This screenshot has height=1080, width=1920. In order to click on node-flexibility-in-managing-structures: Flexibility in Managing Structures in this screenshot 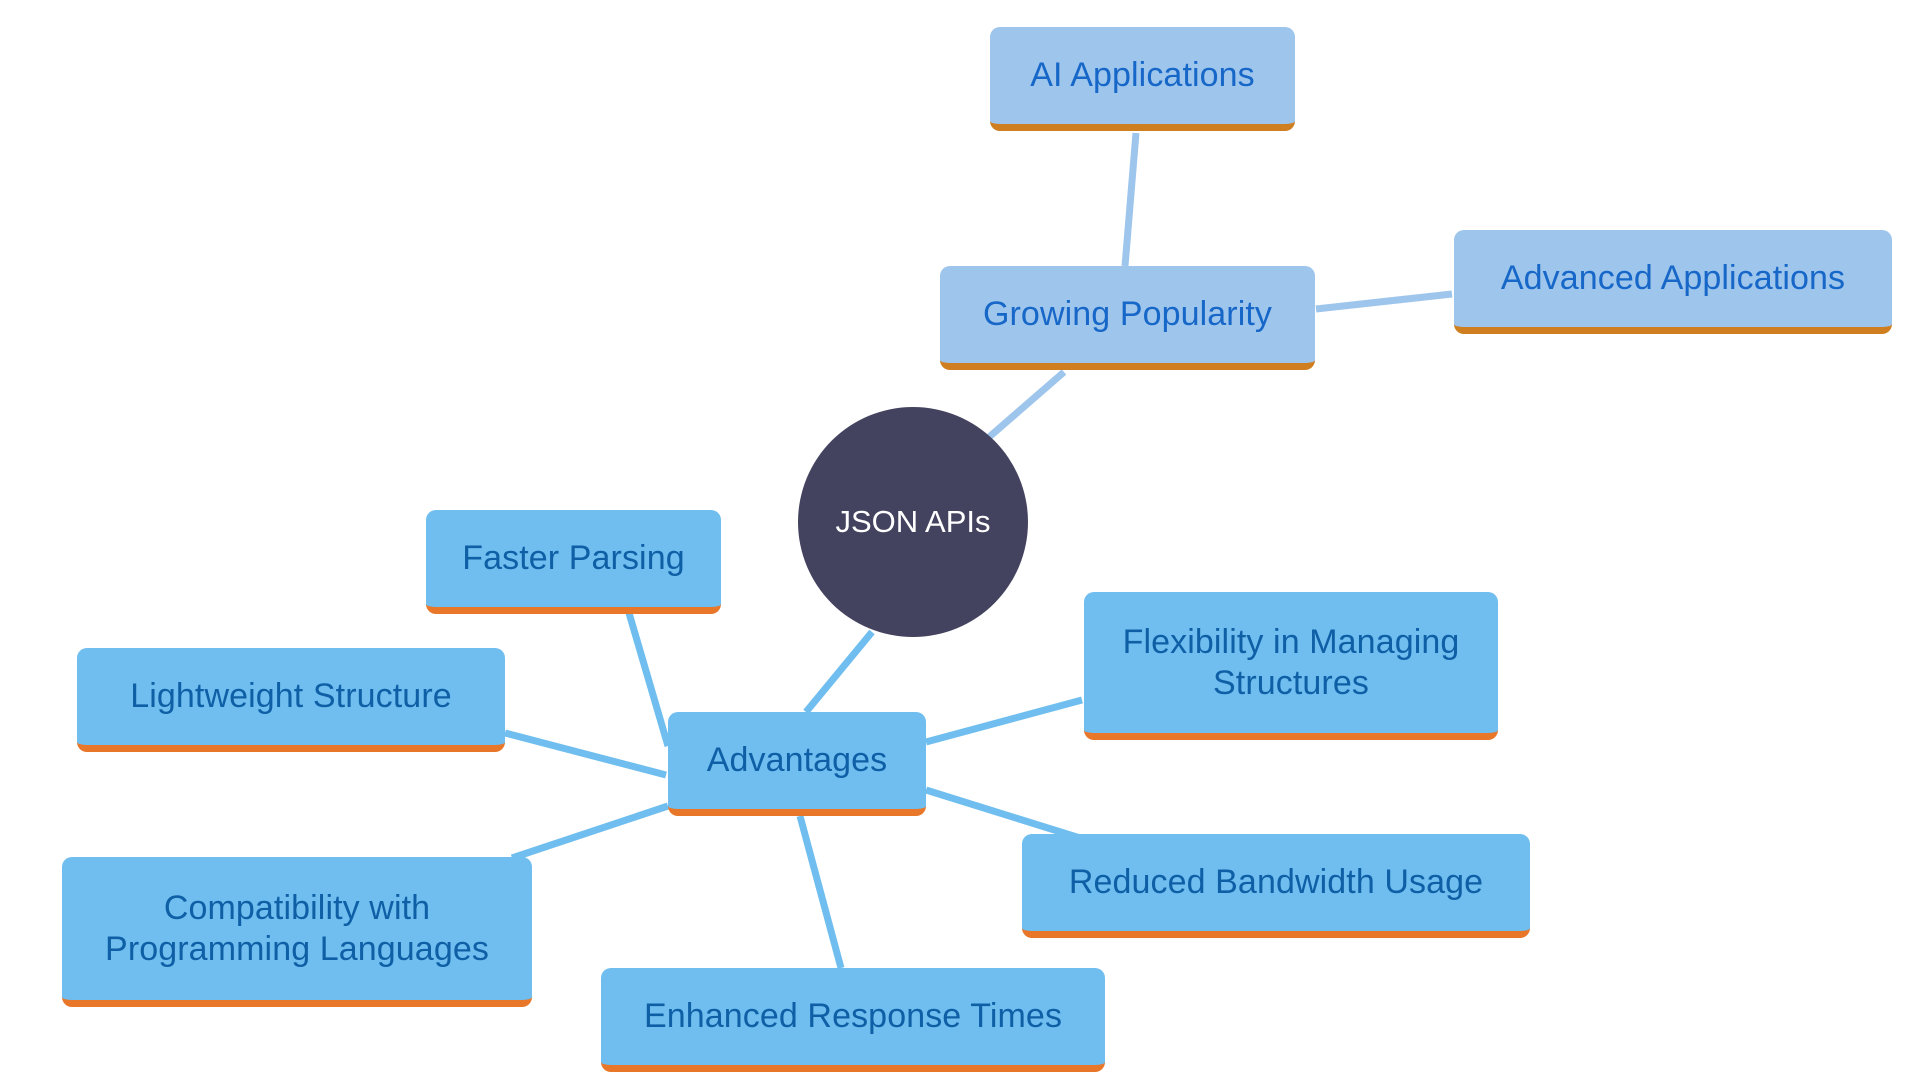, I will do `click(1291, 666)`.